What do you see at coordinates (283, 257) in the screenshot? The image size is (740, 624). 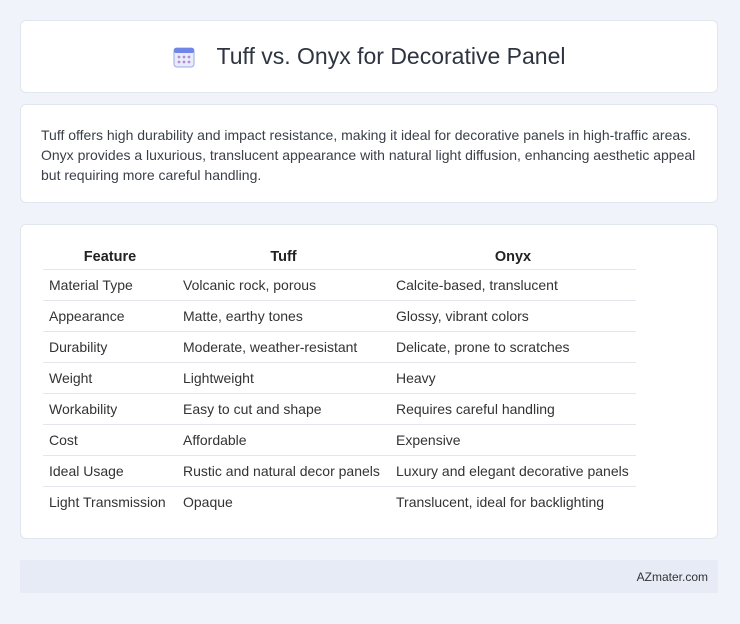 I see `header-tuff: Tuff` at bounding box center [283, 257].